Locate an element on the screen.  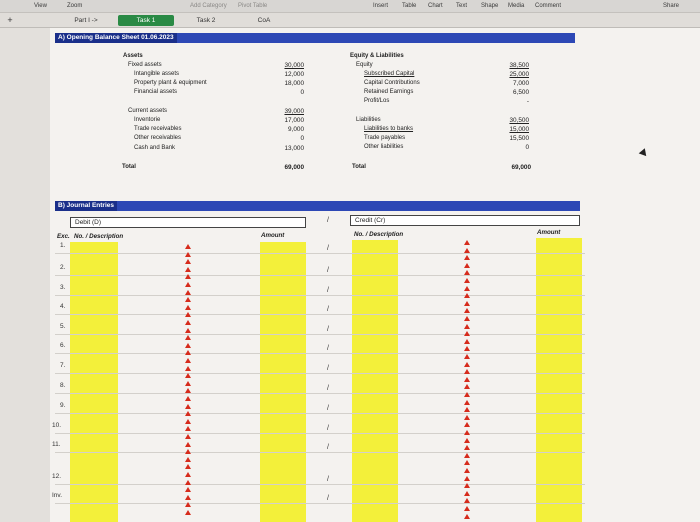
fixed-assets-value: 30,000 is located at coordinates (294, 65).